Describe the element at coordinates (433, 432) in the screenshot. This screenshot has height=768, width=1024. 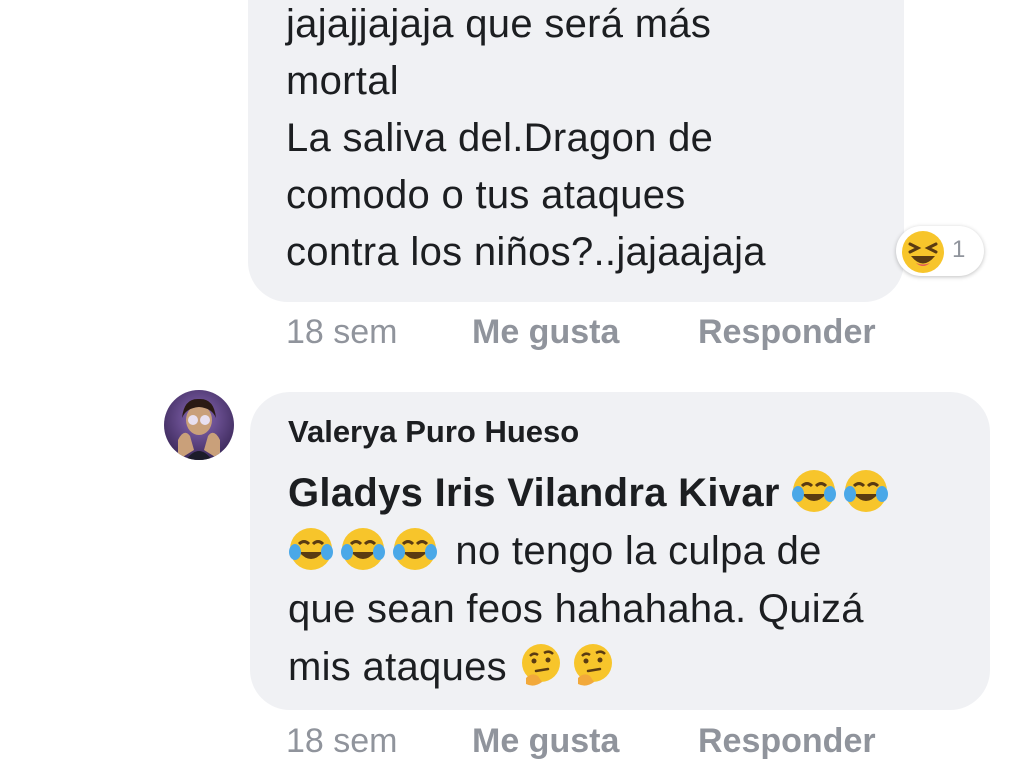
I see `comment-author: Valerya Puro Hueso` at that location.